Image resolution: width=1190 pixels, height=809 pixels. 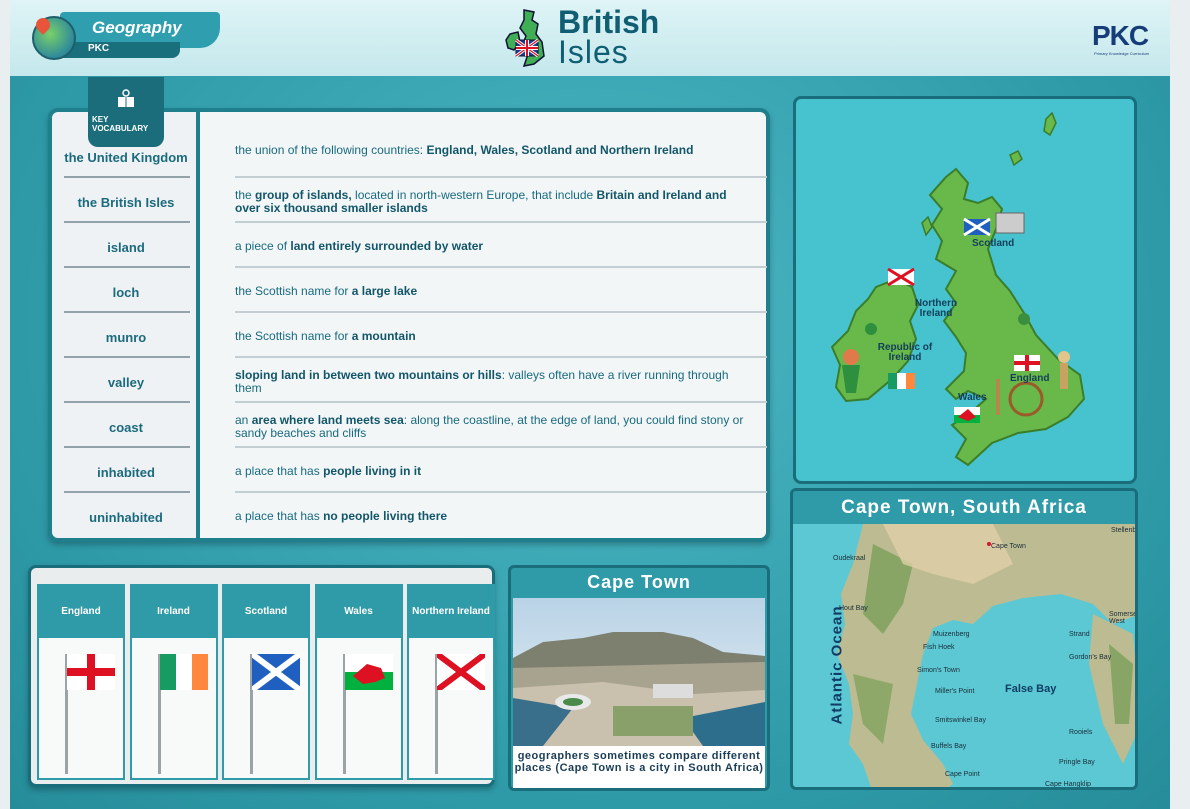 I want to click on place-label: Cape Point, so click(x=962, y=774).